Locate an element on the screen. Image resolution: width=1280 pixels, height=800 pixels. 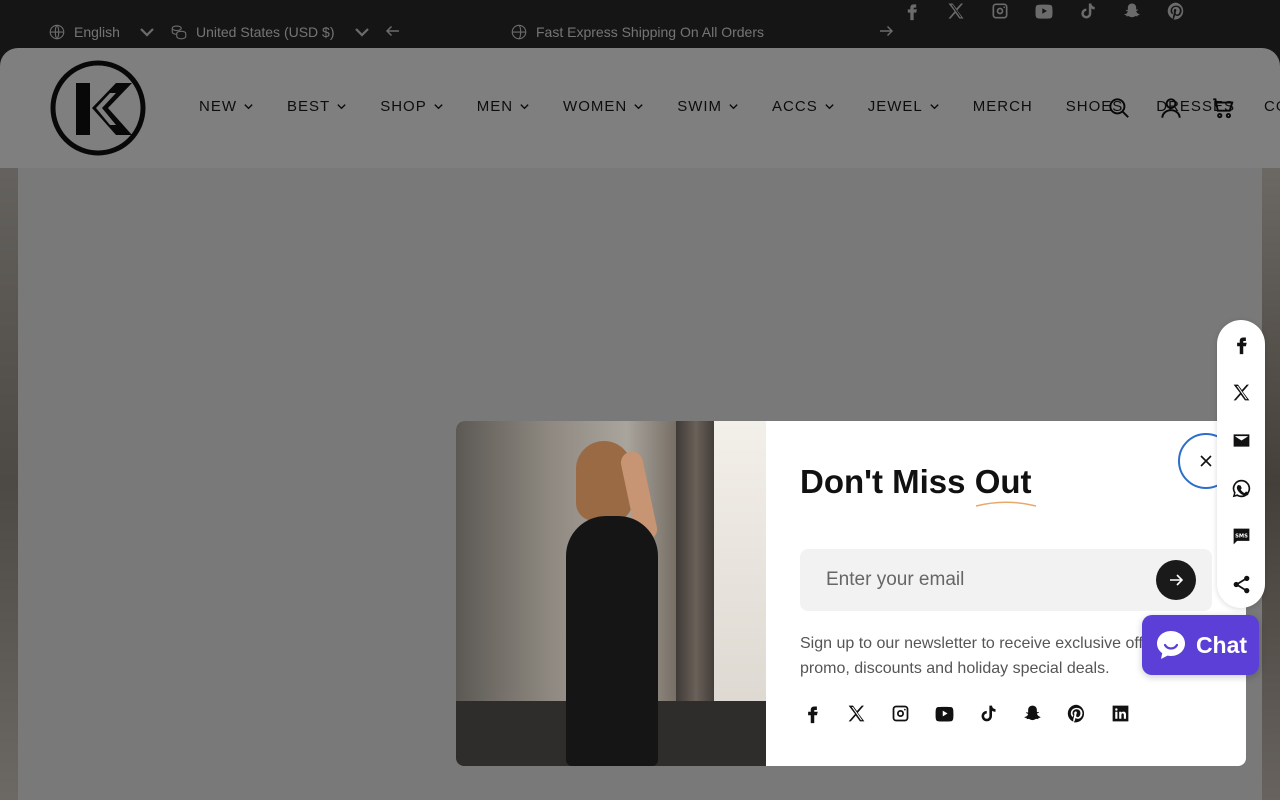
whatsapp-icon is located at coordinates (1241, 488).